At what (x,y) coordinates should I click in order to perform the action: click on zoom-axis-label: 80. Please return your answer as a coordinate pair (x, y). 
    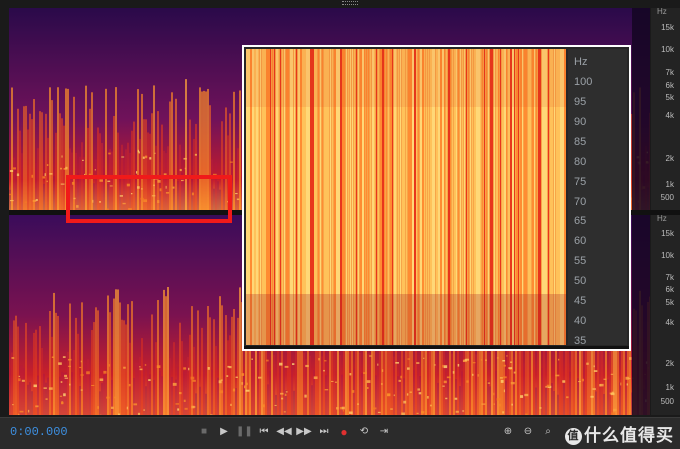
    Looking at the image, I should click on (580, 162).